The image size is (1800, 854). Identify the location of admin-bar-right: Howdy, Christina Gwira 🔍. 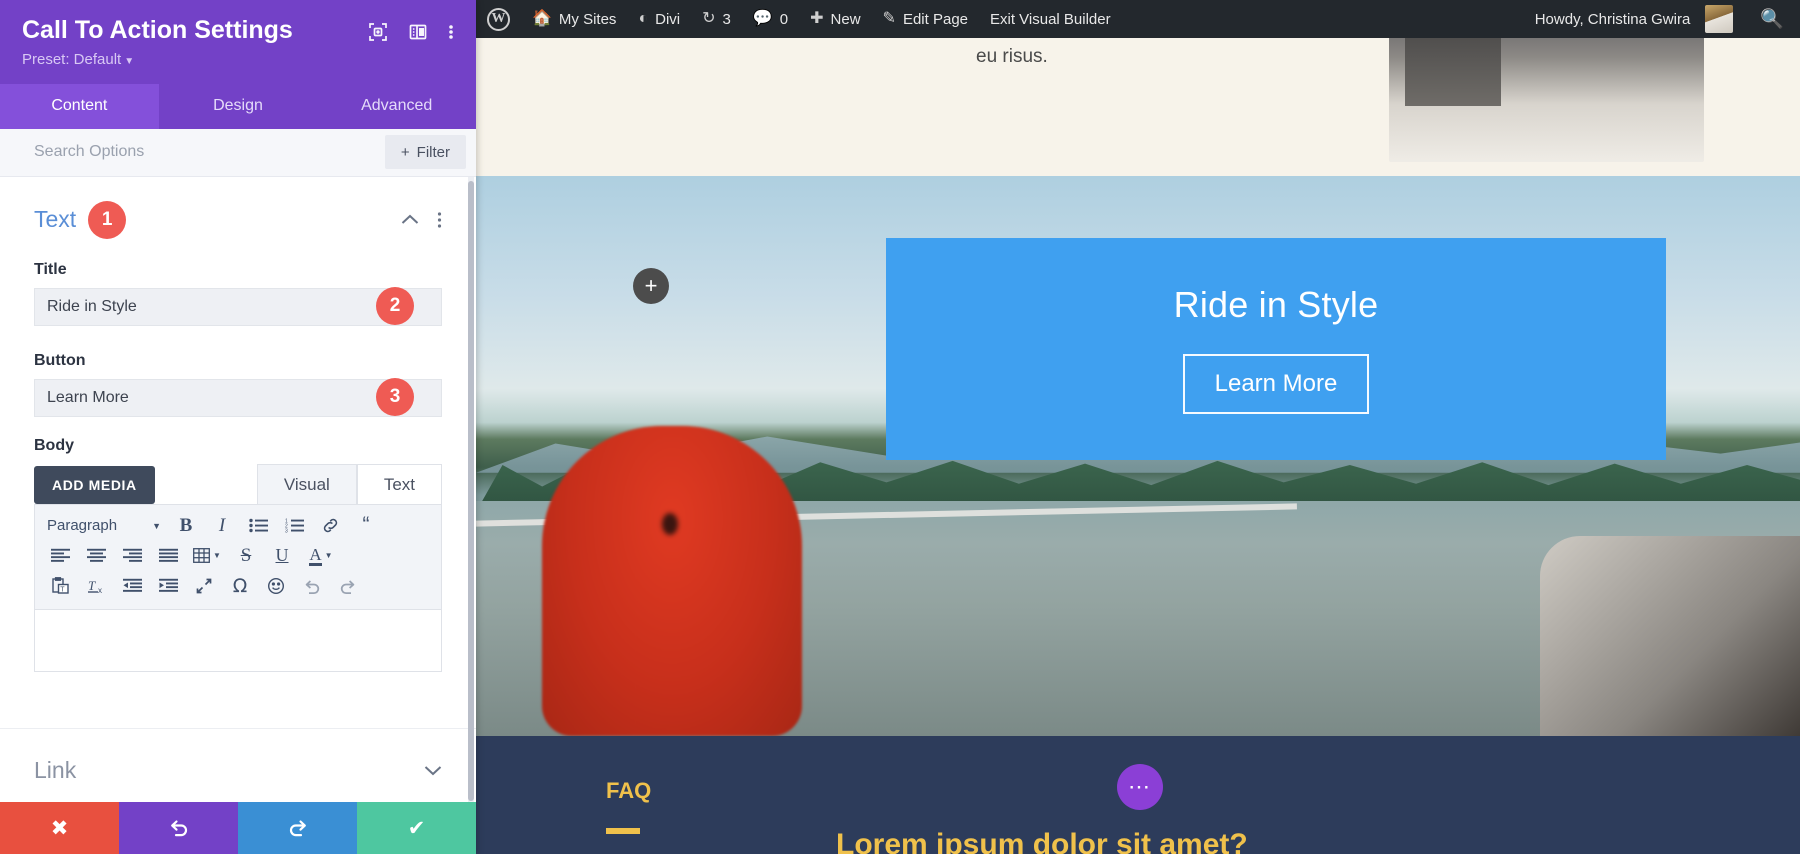
(1662, 19).